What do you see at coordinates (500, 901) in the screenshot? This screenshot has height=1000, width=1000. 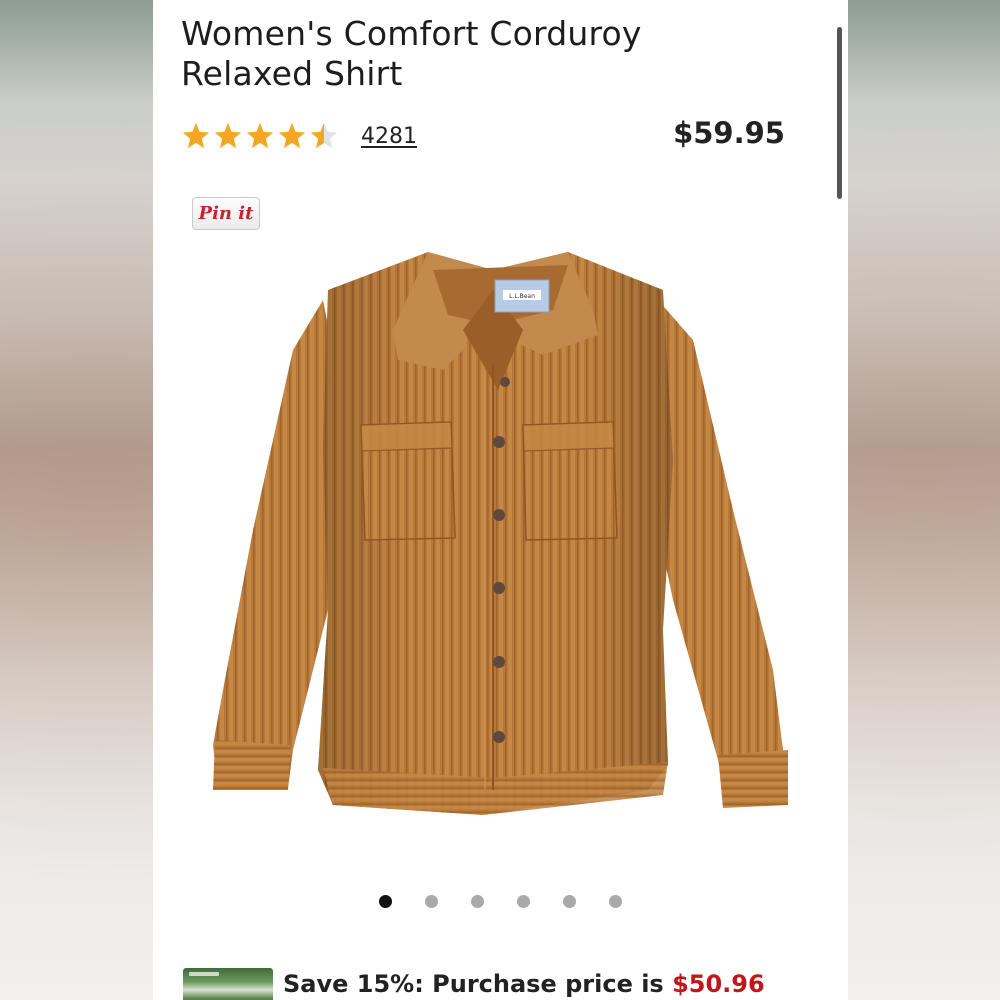 I see `image-carousel-dots` at bounding box center [500, 901].